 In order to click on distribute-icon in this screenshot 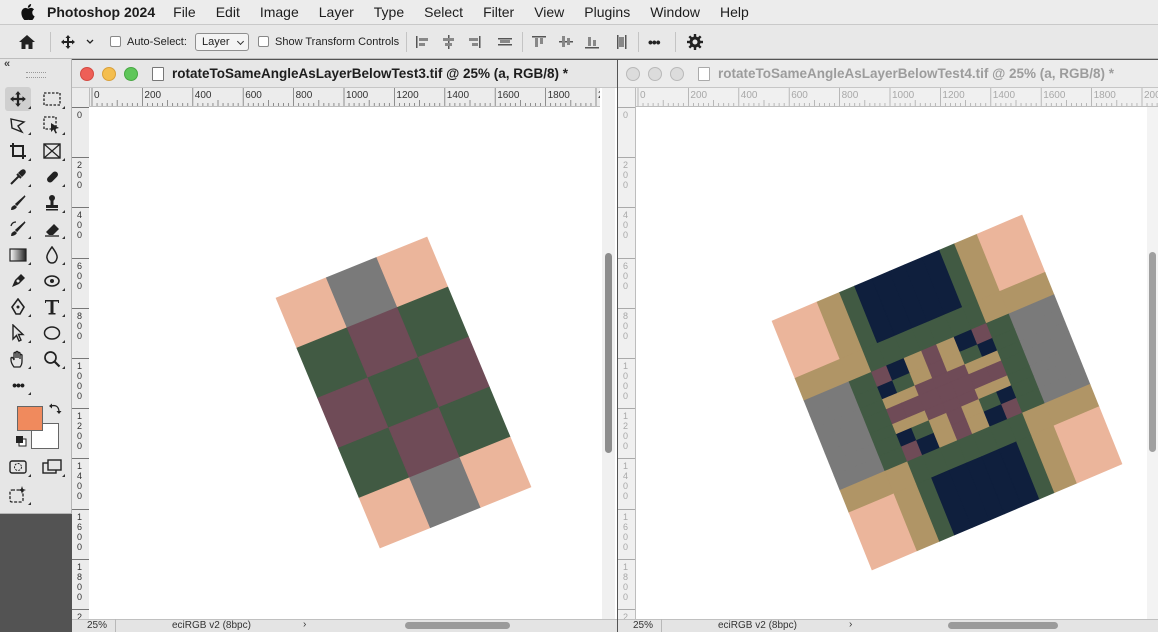, I will do `click(505, 41)`.